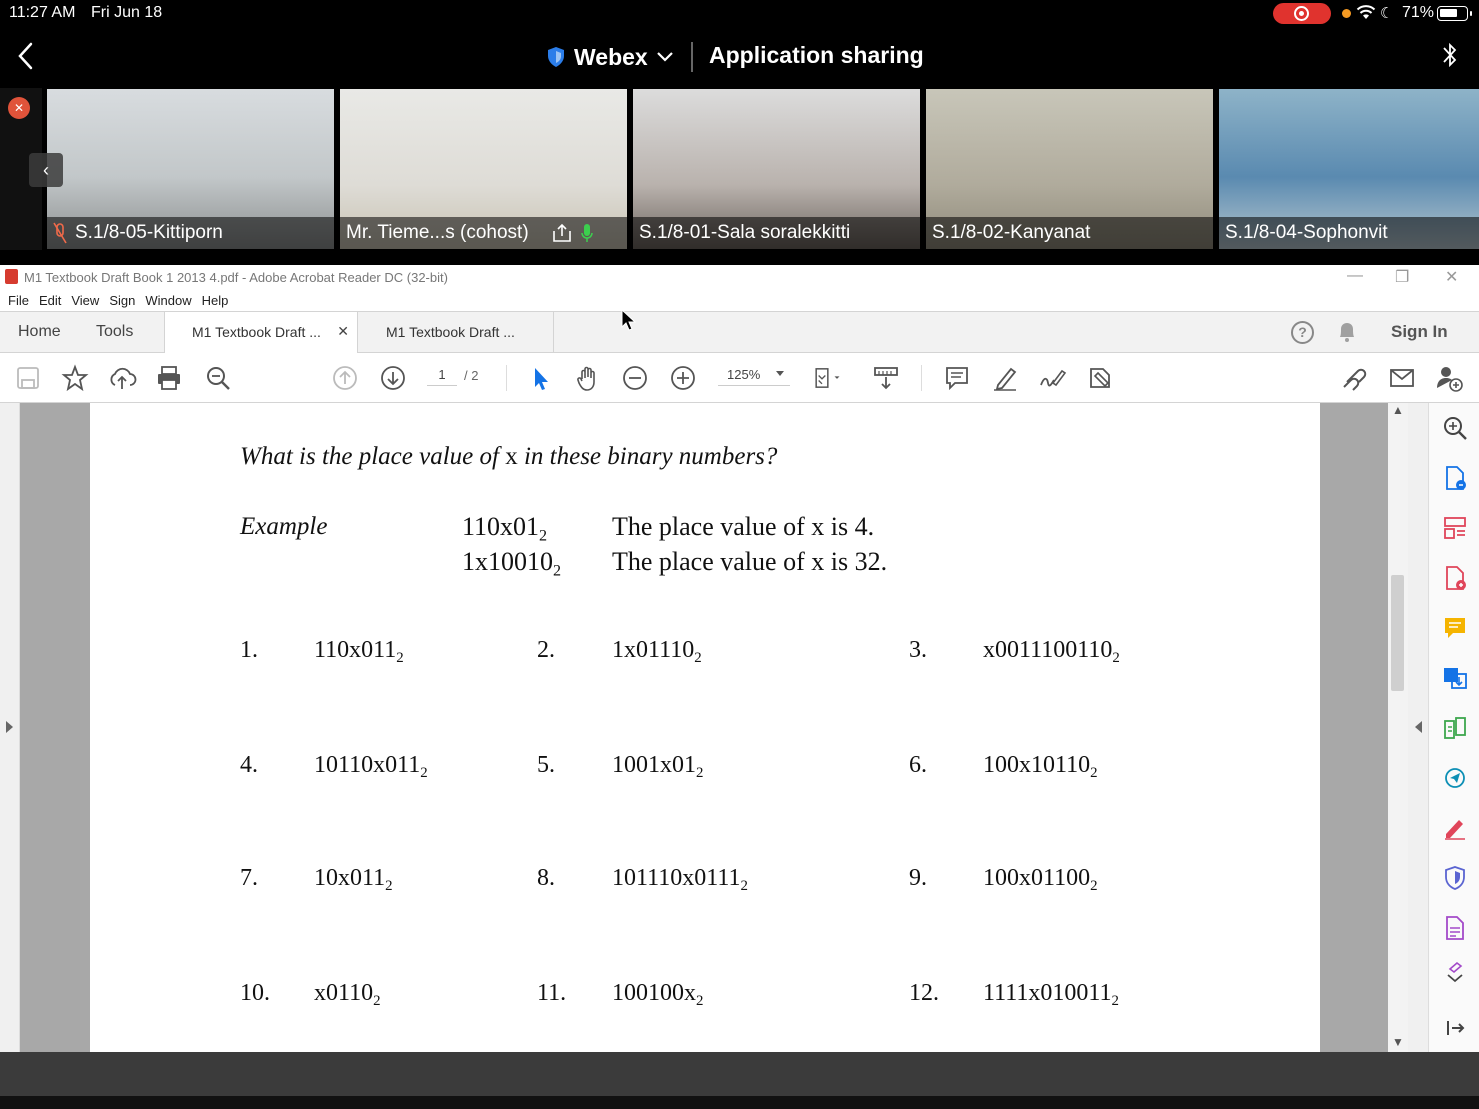 This screenshot has height=1109, width=1479. Describe the element at coordinates (745, 232) in the screenshot. I see `participant-name: S.1/8-01-Sala soralekkitti` at that location.